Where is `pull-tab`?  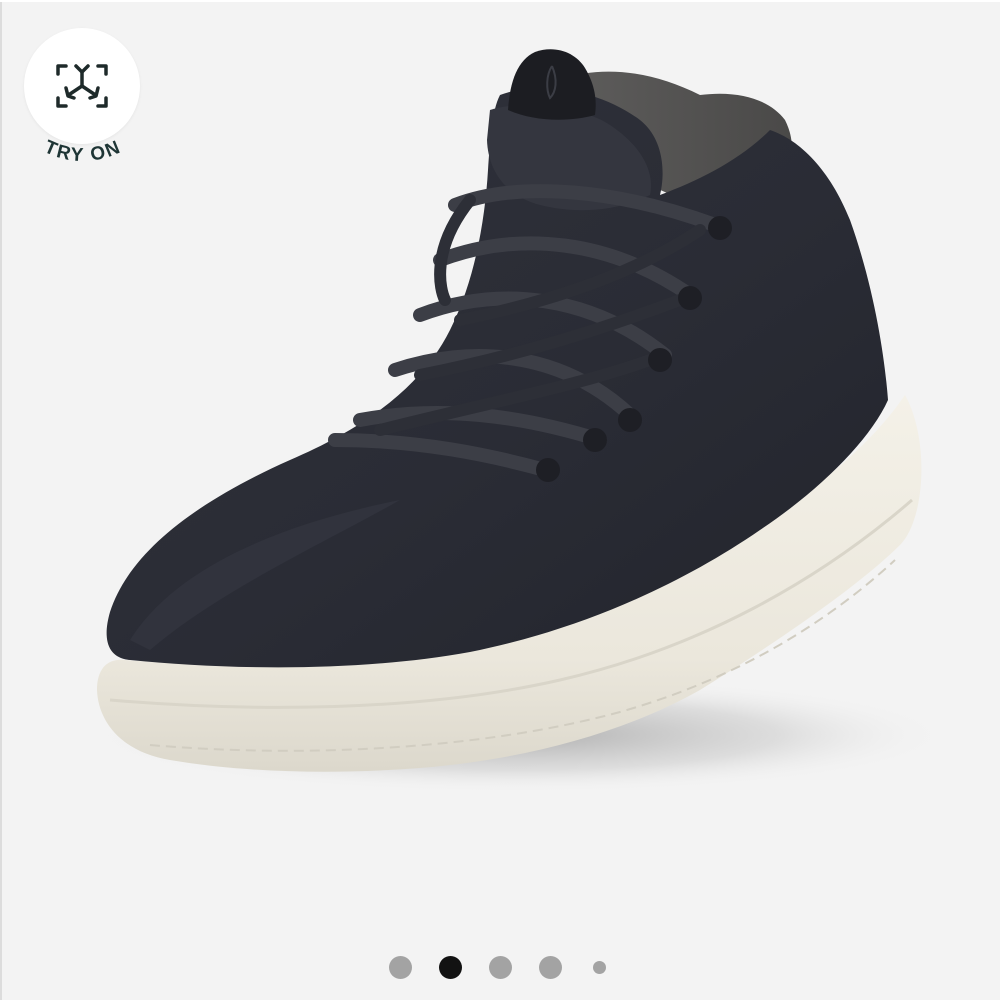 pull-tab is located at coordinates (552, 84).